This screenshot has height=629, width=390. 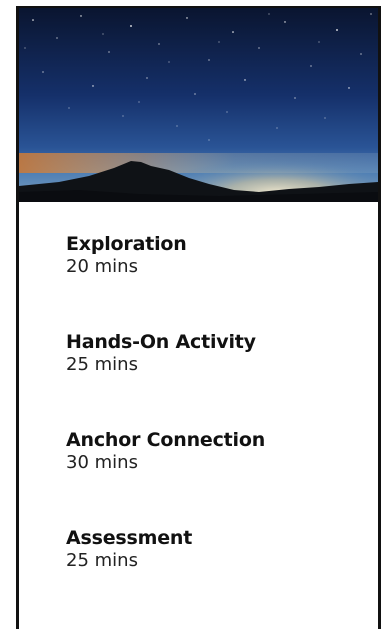 What do you see at coordinates (166, 440) in the screenshot?
I see `activity-title: Anchor Connection` at bounding box center [166, 440].